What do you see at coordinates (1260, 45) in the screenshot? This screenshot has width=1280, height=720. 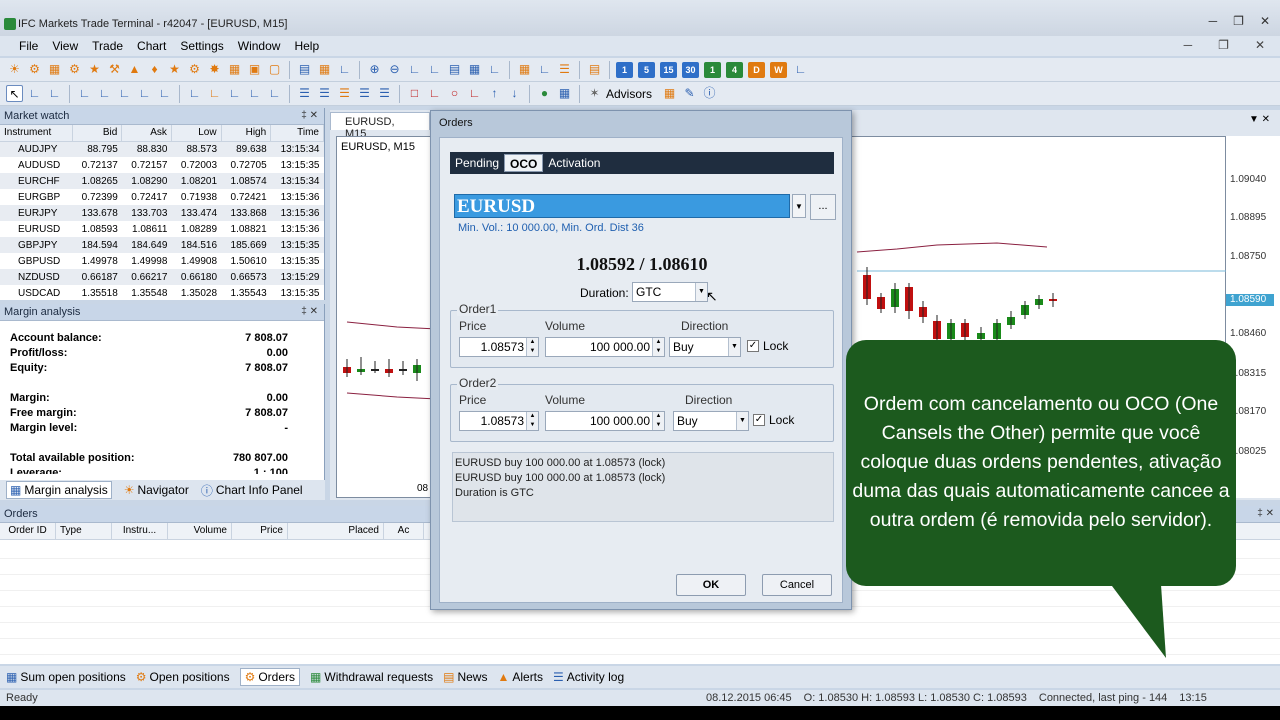 I see `mdi-close-icon: ✕` at bounding box center [1260, 45].